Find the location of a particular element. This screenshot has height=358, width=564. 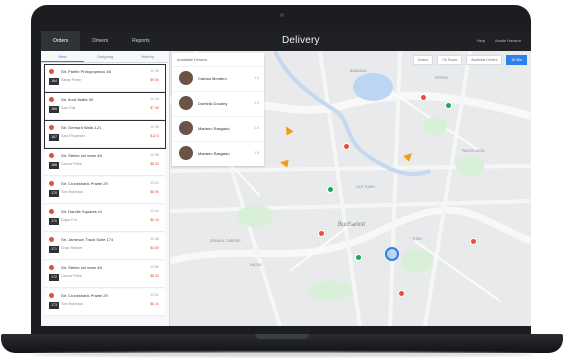

order-time: 12:52 is located at coordinates (154, 295).